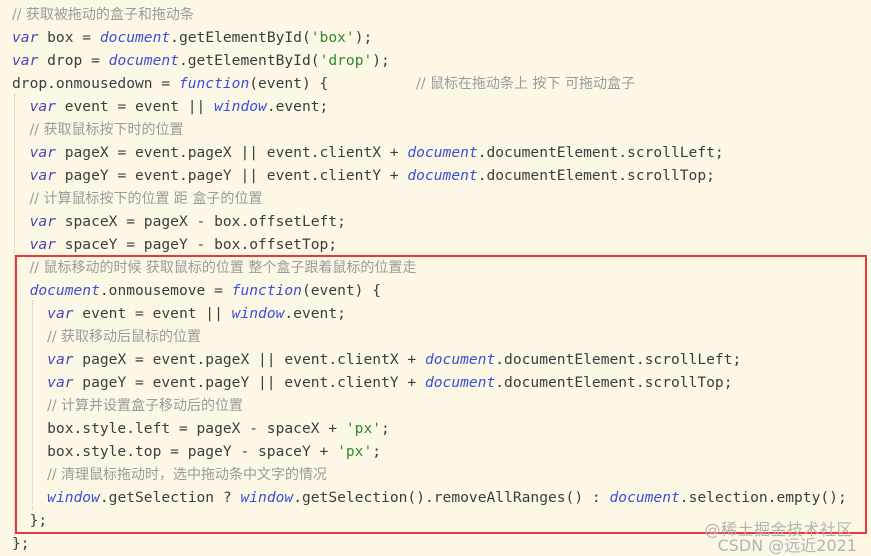 This screenshot has width=871, height=556. I want to click on code-line: var spaceX = pageX - box.offsetLeft;, so click(179, 221).